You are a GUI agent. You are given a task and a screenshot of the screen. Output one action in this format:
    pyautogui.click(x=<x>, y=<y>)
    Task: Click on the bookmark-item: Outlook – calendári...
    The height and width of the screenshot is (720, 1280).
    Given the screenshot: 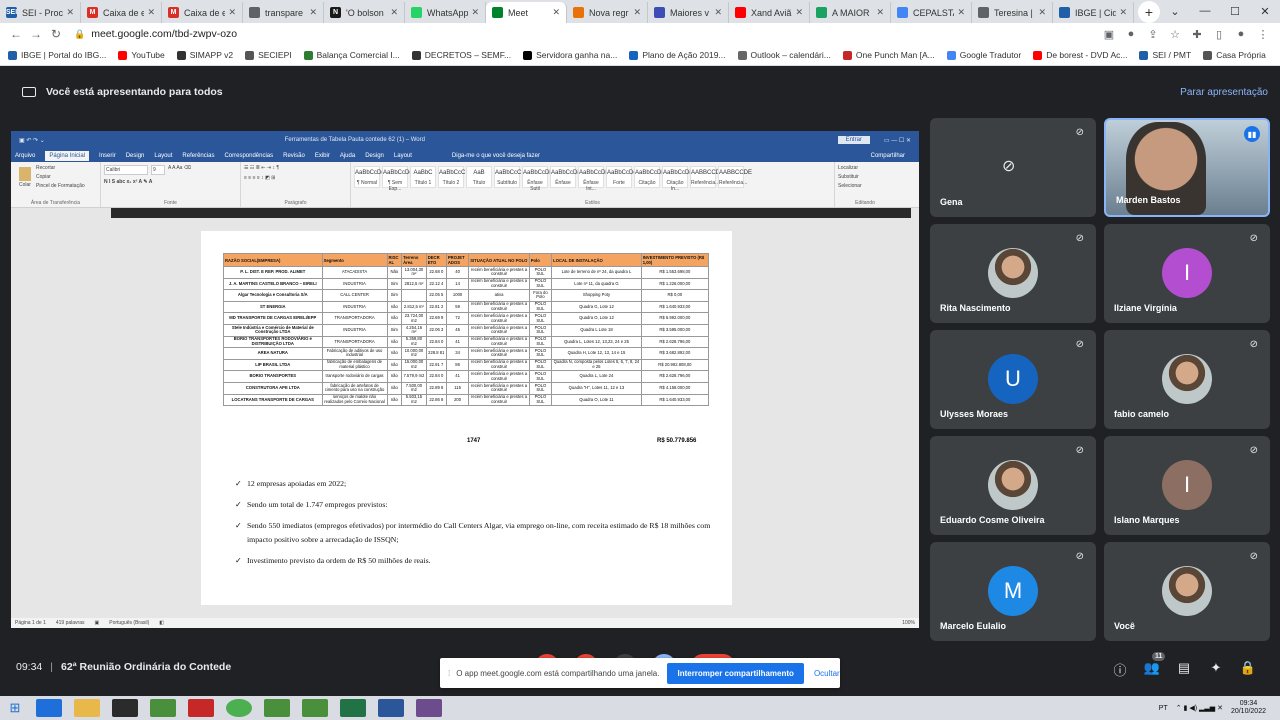 What is the action you would take?
    pyautogui.click(x=784, y=55)
    